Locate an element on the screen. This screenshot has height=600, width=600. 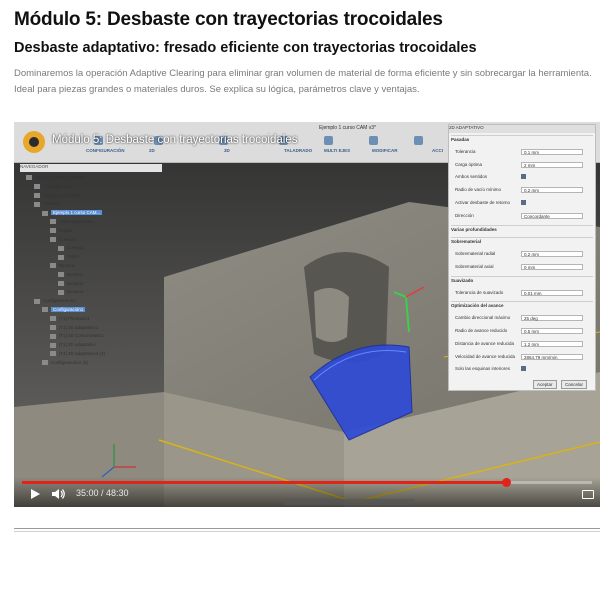
browser-node: Unidades: mm is located at coordinates (53, 187).